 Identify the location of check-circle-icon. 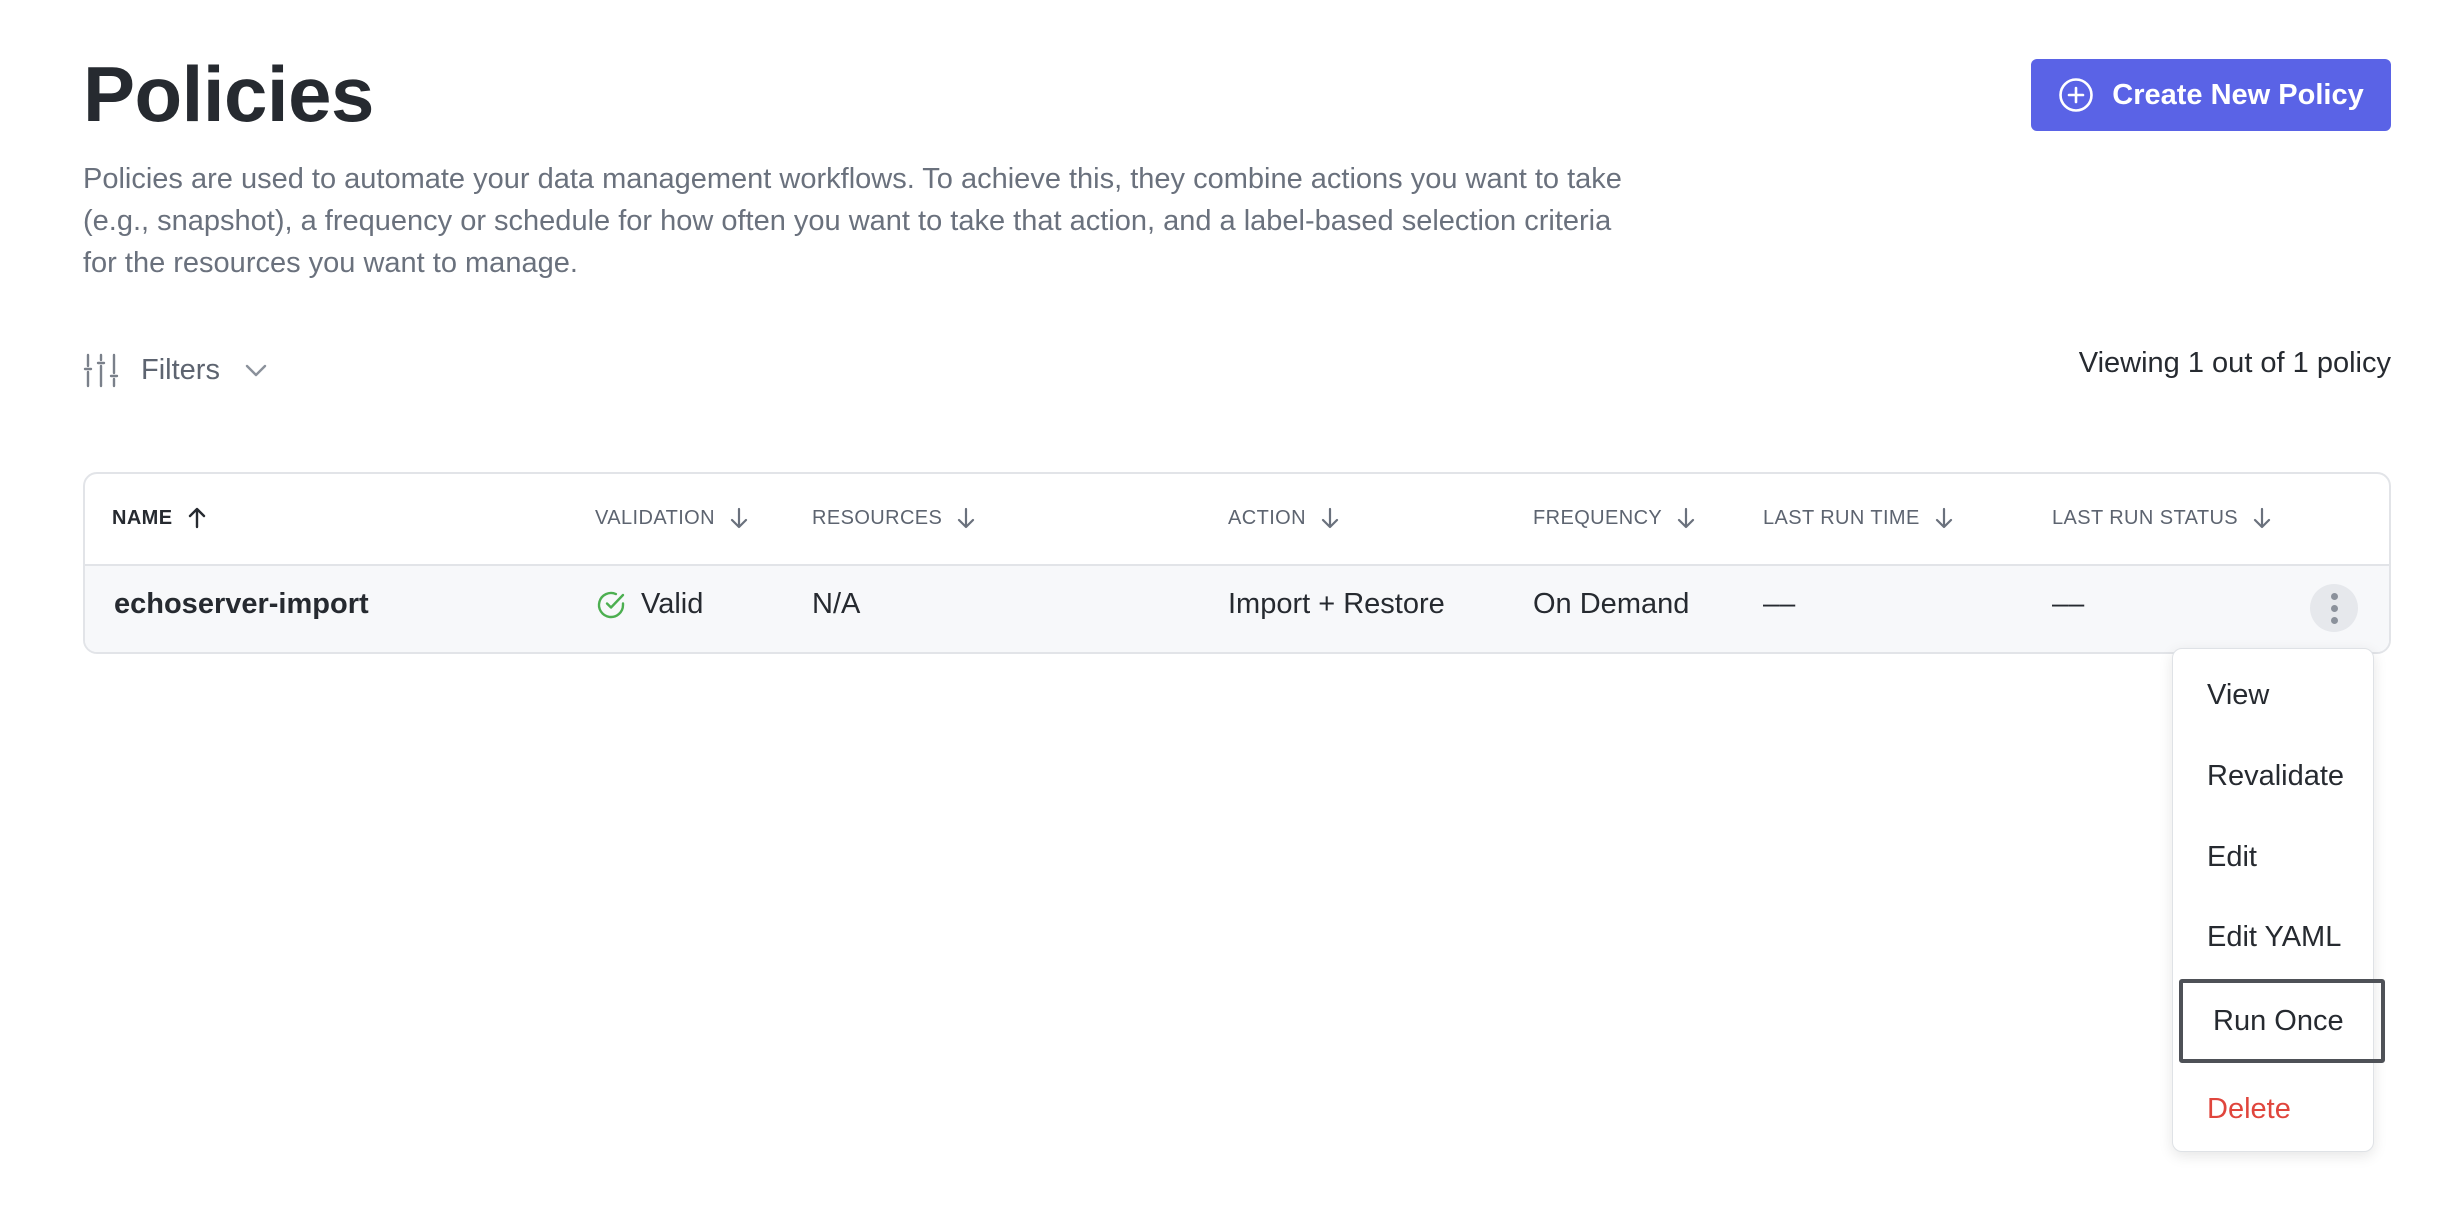
(611, 604).